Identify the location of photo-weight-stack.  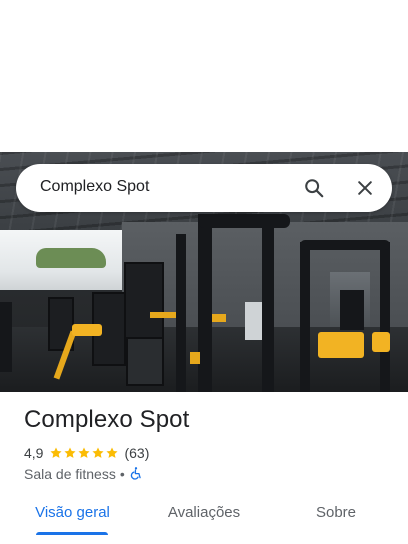
(352, 310).